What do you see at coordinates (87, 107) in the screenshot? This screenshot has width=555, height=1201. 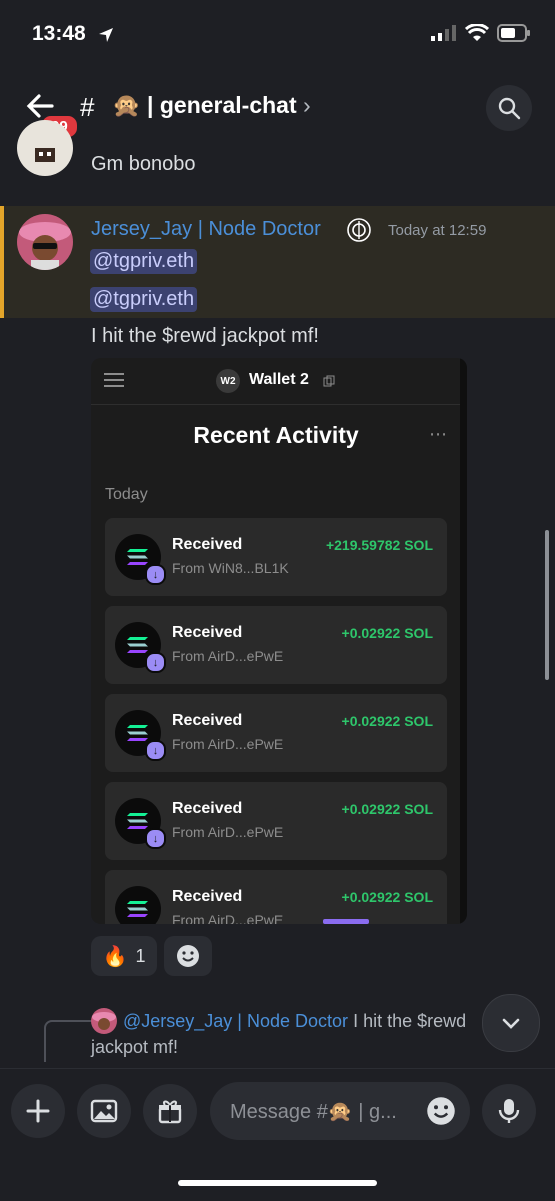 I see `channel-hash-icon: #` at bounding box center [87, 107].